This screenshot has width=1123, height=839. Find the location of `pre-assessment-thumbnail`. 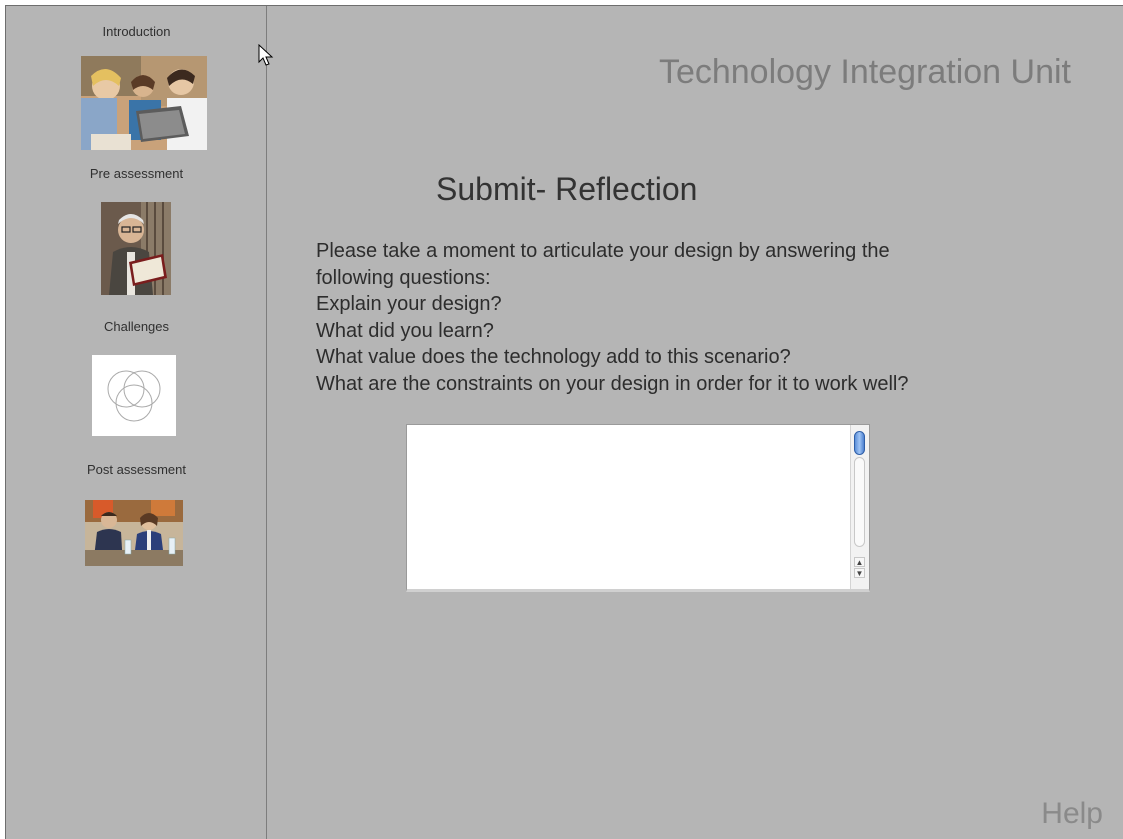

pre-assessment-thumbnail is located at coordinates (136, 248).